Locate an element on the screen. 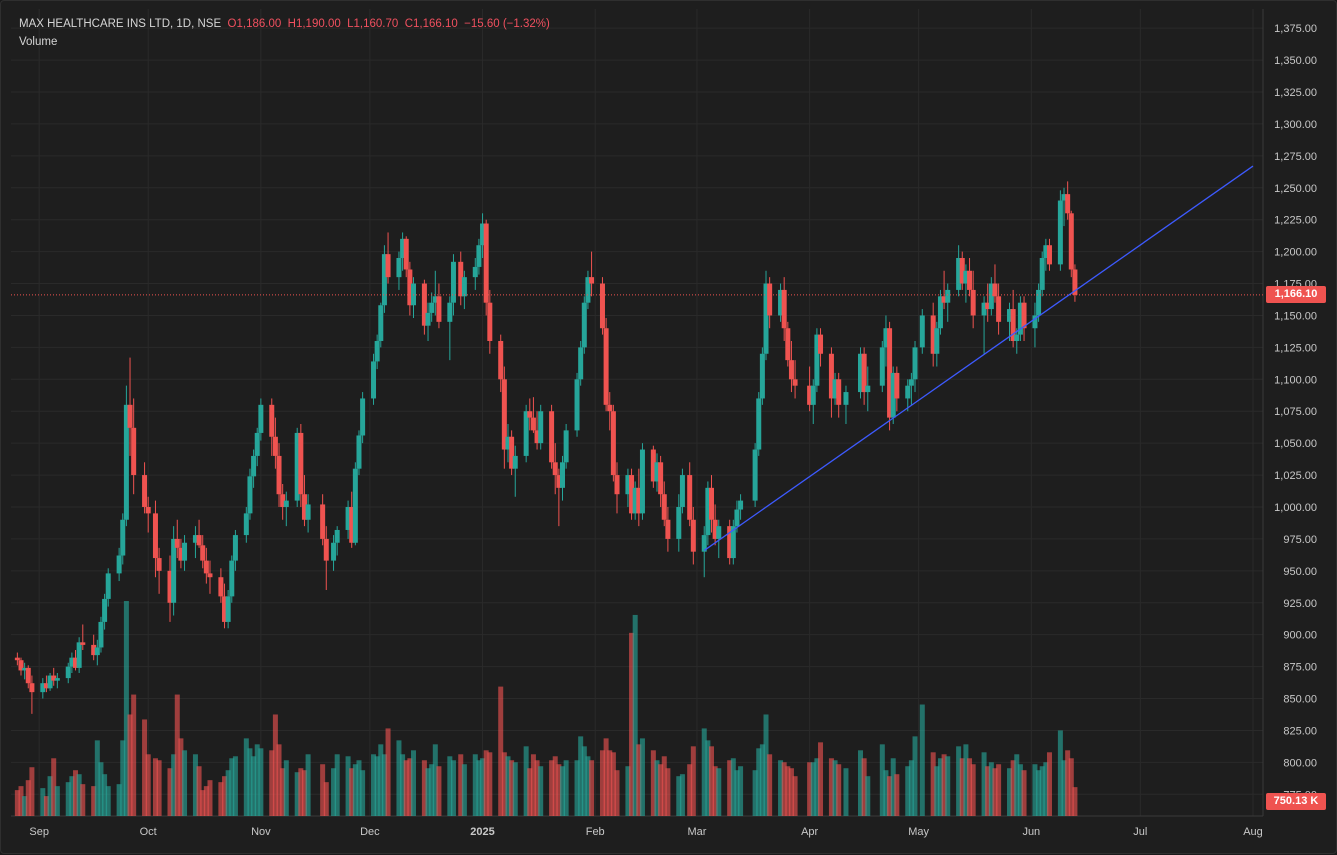 The width and height of the screenshot is (1337, 855). y-tick-label: 1,225.00 is located at coordinates (1295, 221).